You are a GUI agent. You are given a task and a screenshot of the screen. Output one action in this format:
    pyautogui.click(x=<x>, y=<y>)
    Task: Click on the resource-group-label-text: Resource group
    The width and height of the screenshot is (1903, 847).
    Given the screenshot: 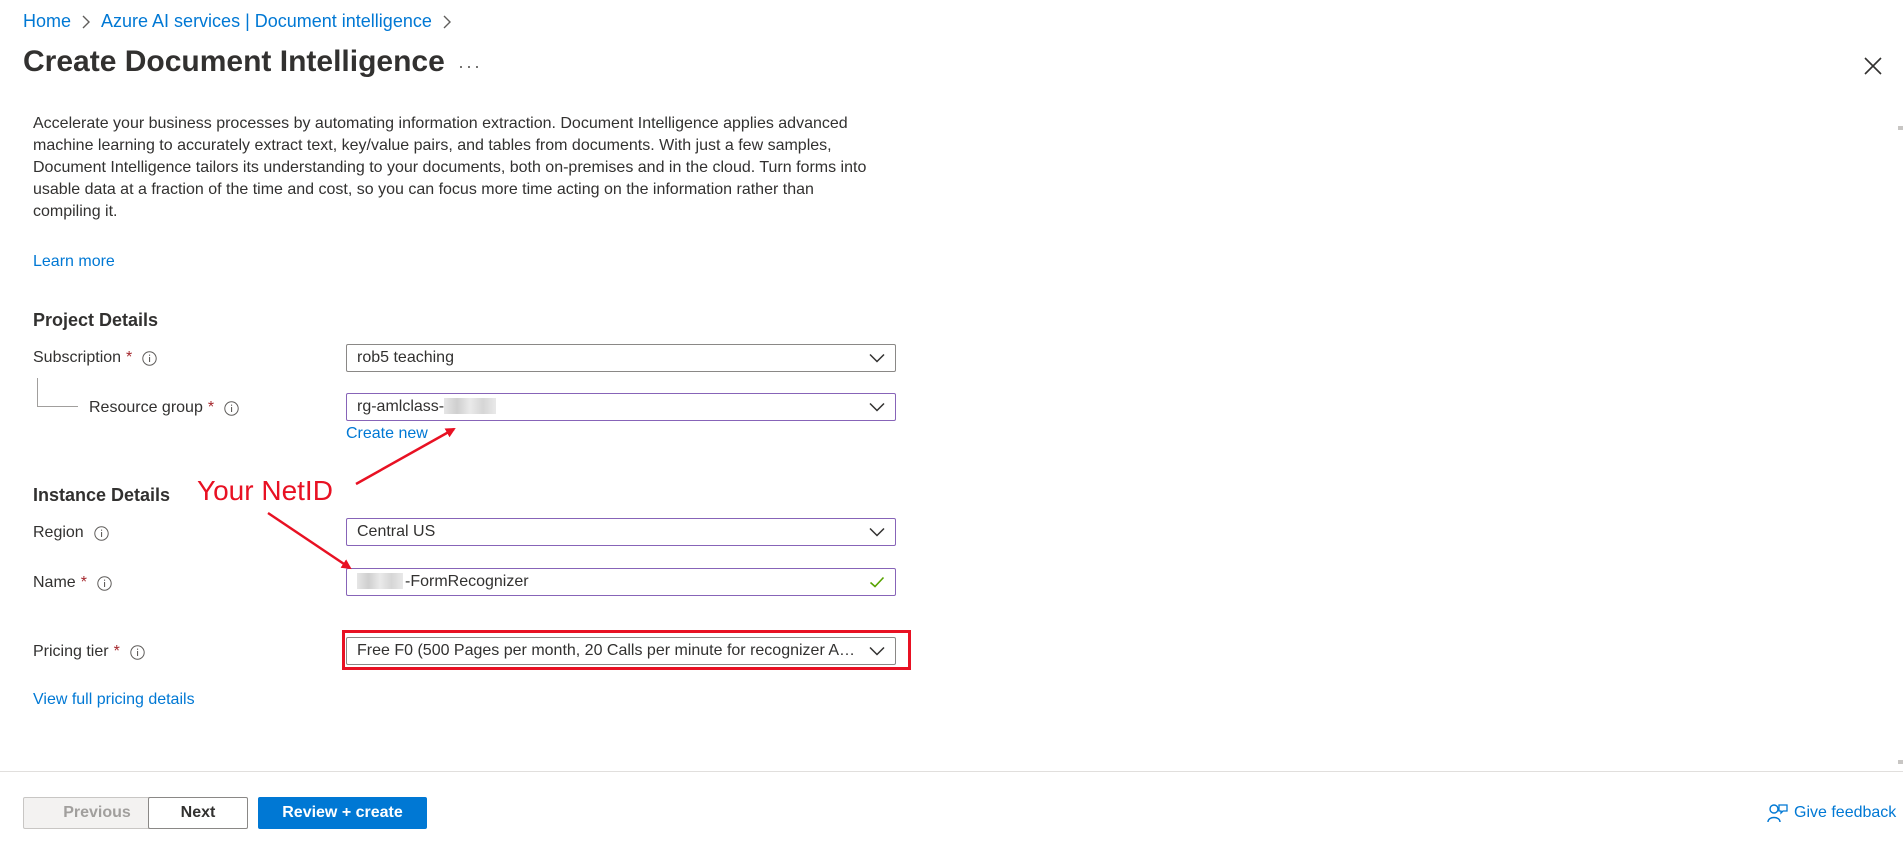 What is the action you would take?
    pyautogui.click(x=146, y=407)
    